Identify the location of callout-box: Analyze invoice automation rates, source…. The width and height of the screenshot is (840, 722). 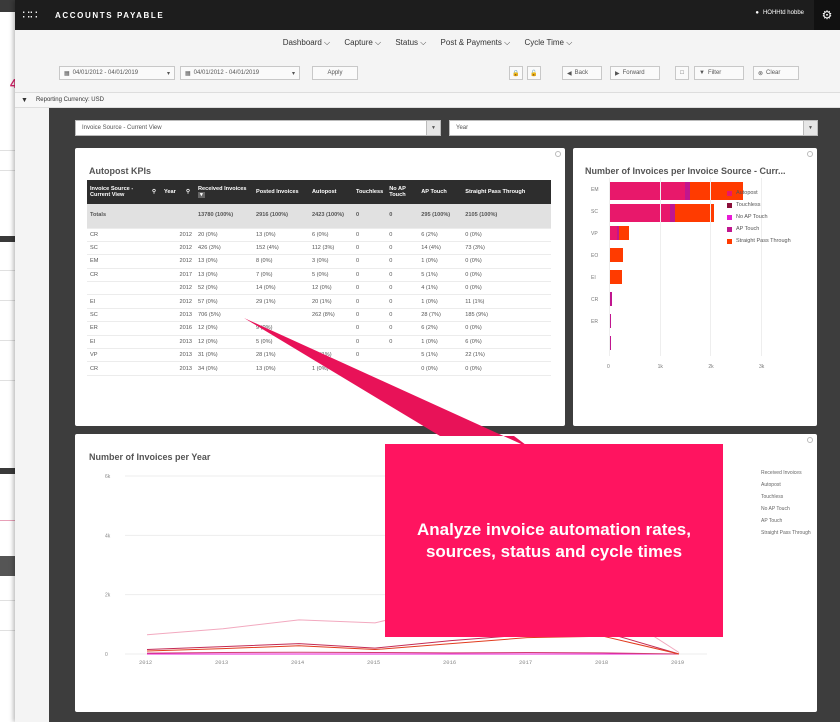
(554, 540).